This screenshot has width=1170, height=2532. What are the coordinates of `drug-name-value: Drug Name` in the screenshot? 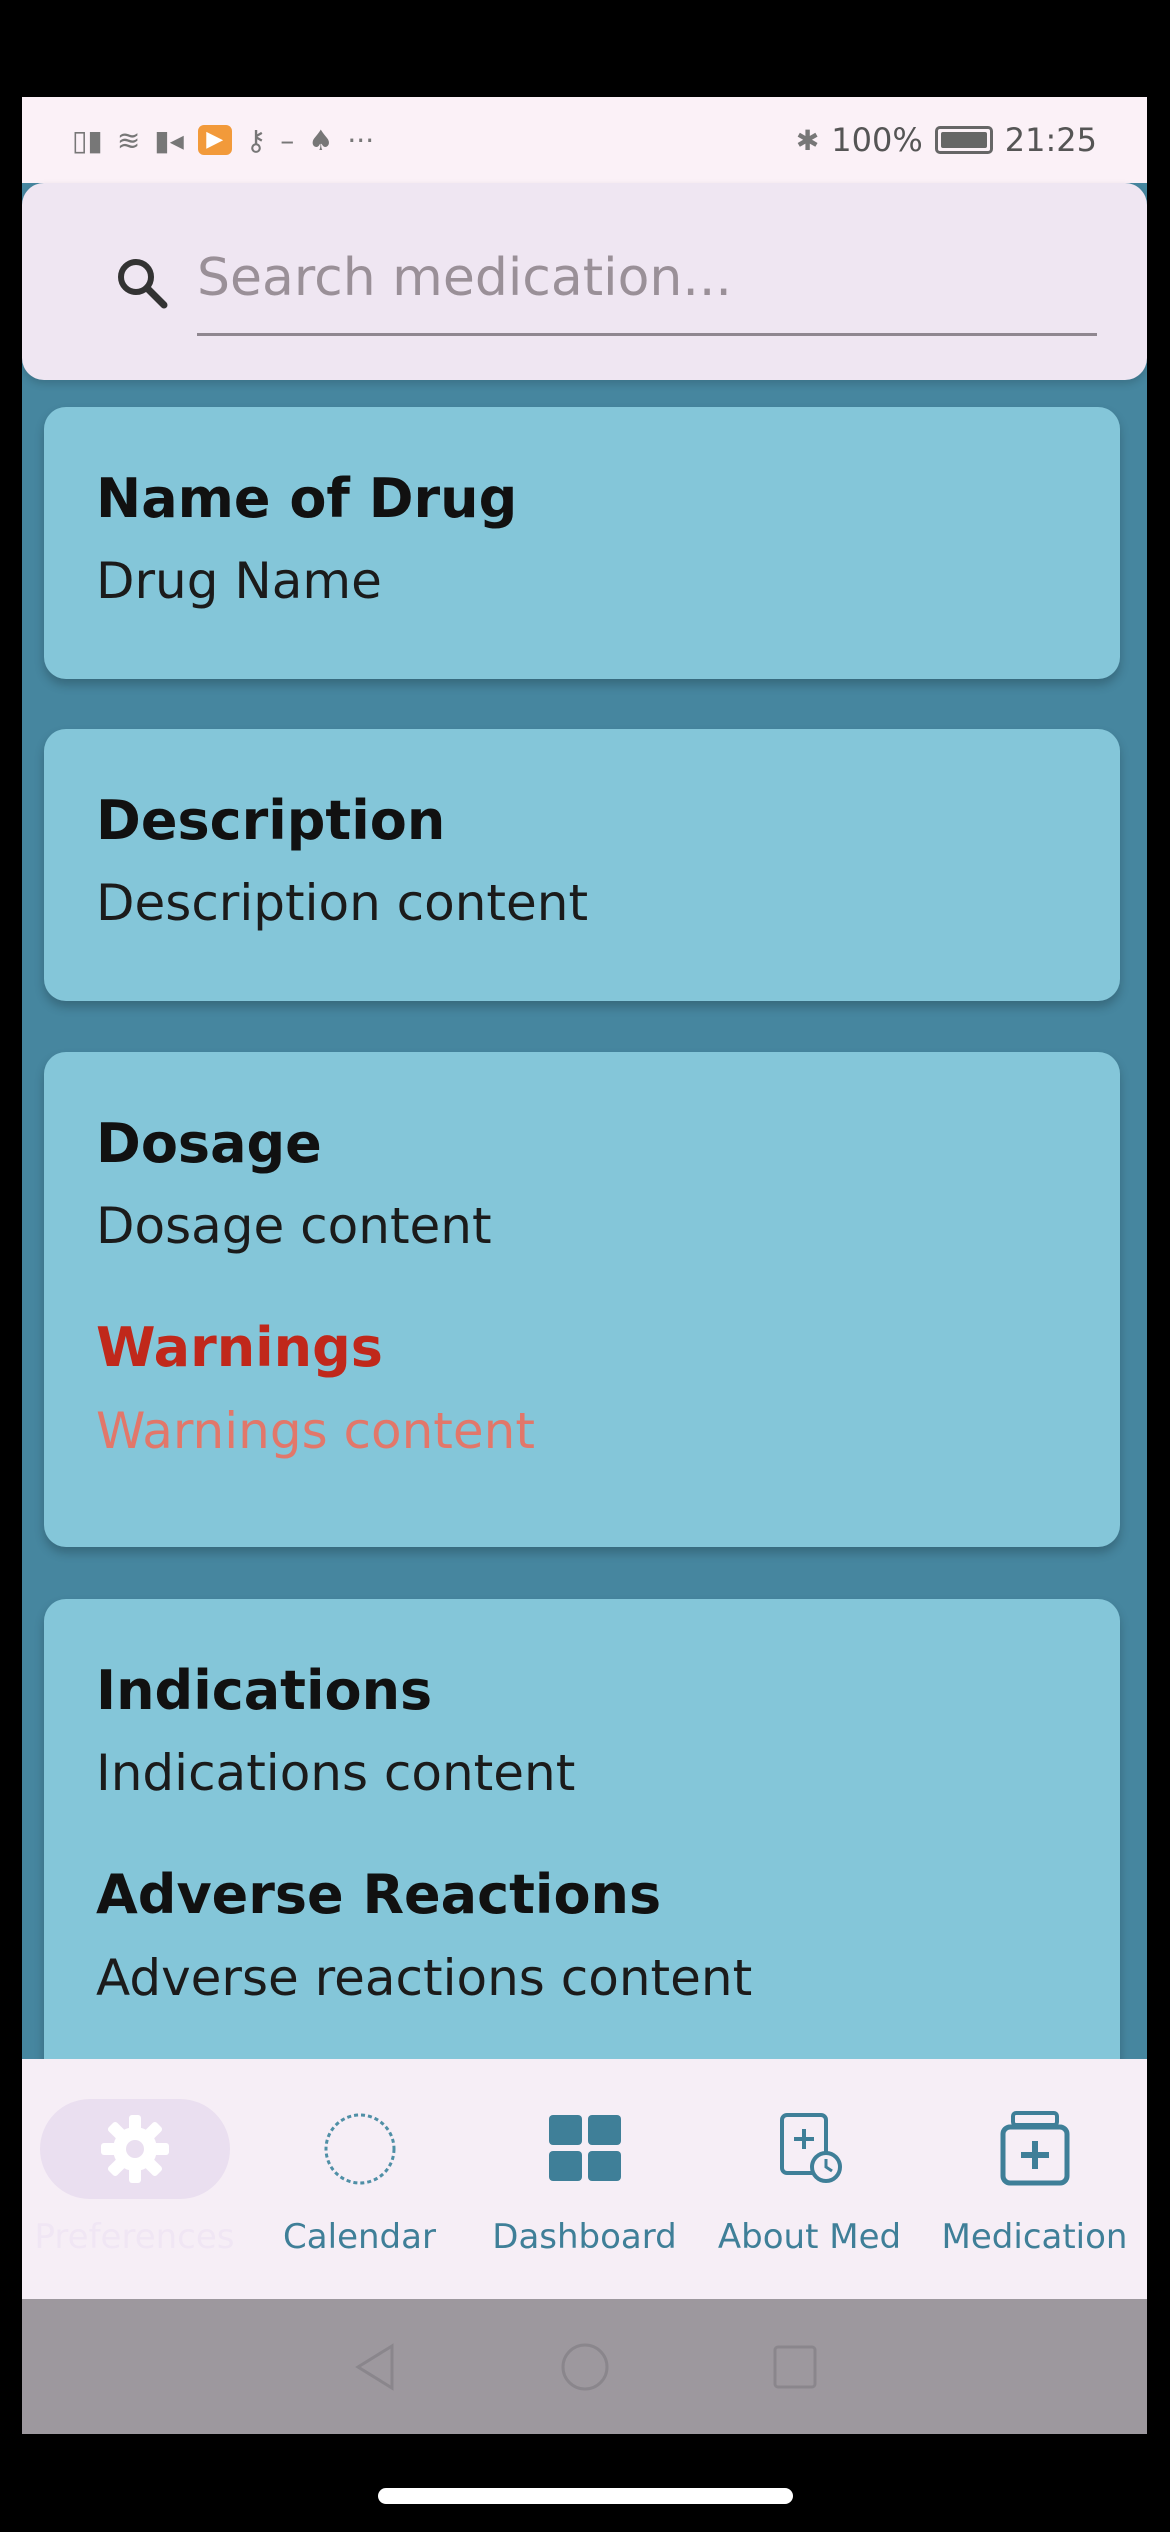 It's located at (239, 581).